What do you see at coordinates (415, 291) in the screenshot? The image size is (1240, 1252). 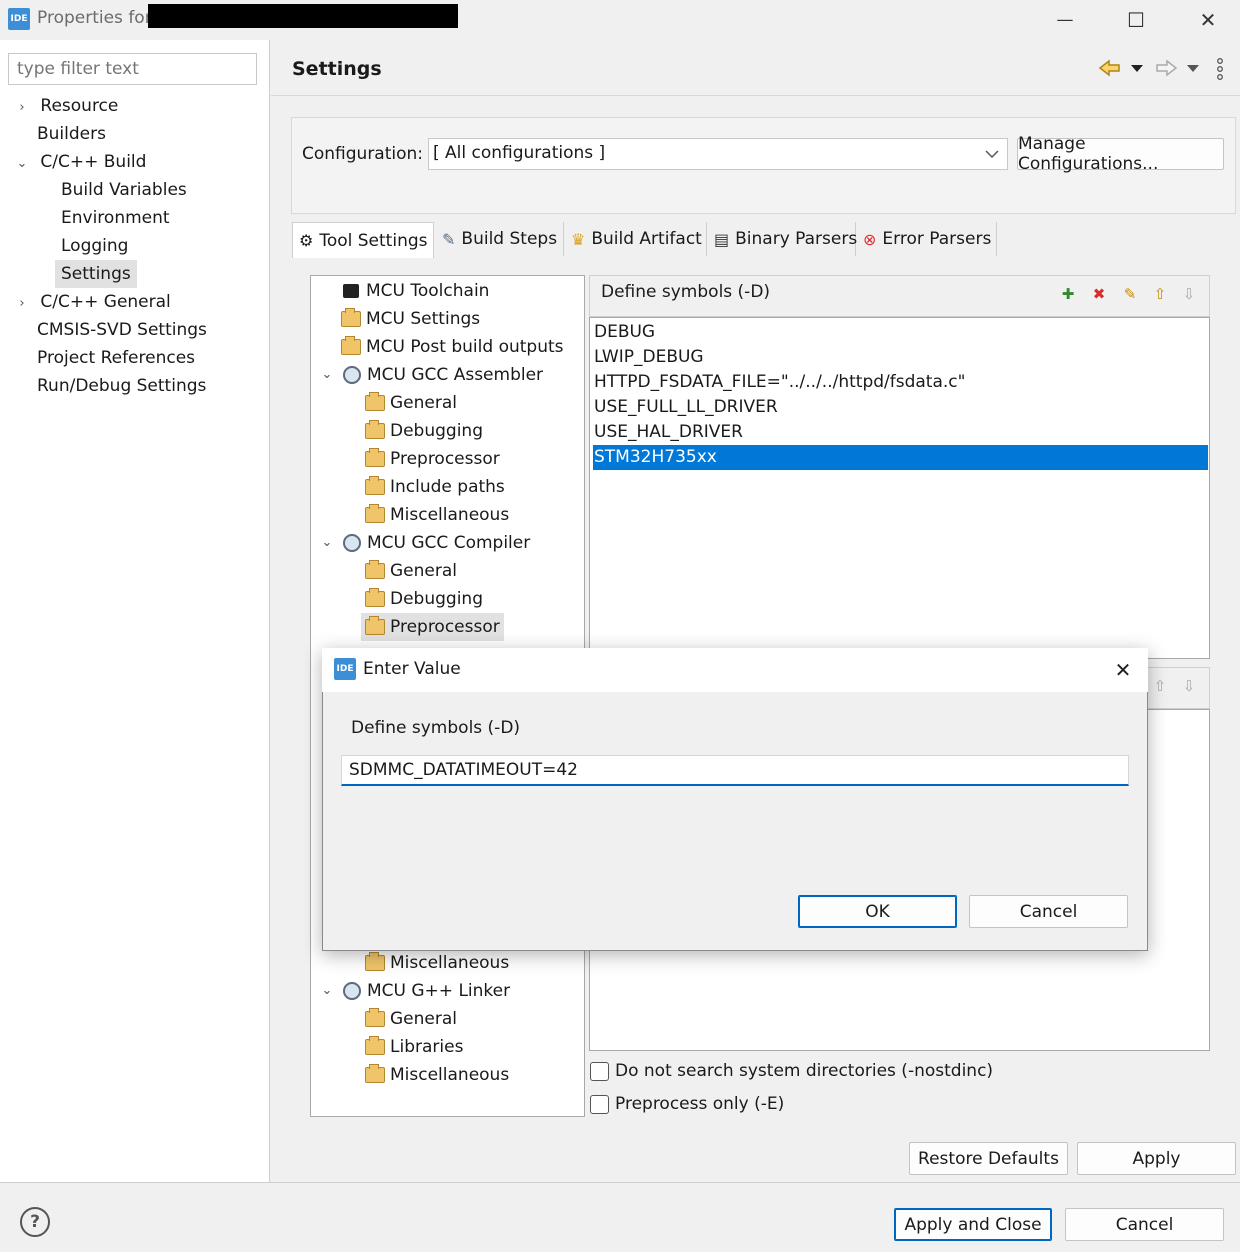 I see `tree-item-mcu-toolchain: MCU Toolchain` at bounding box center [415, 291].